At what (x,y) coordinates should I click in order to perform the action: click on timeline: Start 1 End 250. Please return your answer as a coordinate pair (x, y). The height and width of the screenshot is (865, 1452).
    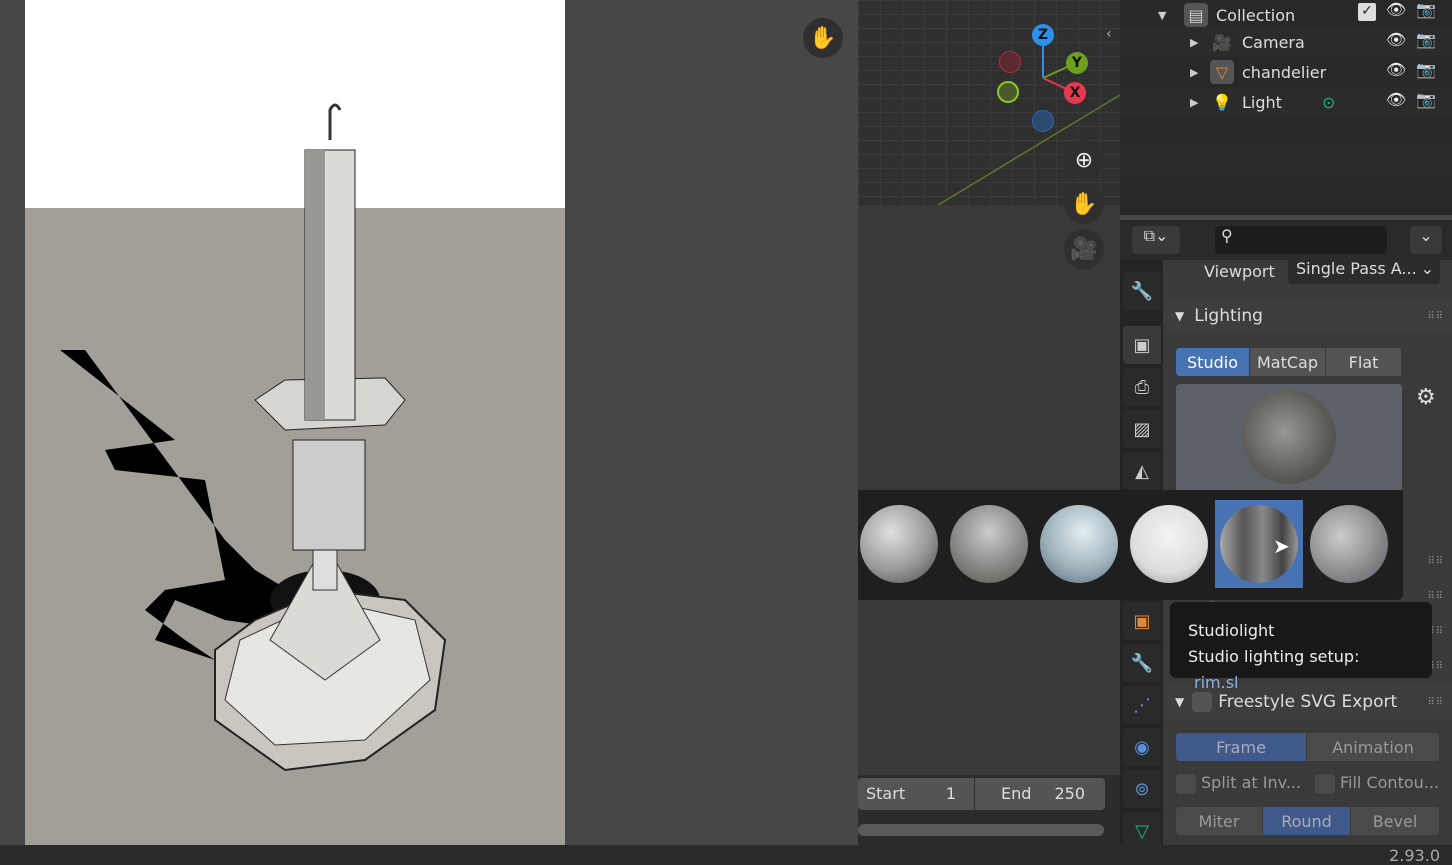
    Looking at the image, I should click on (989, 810).